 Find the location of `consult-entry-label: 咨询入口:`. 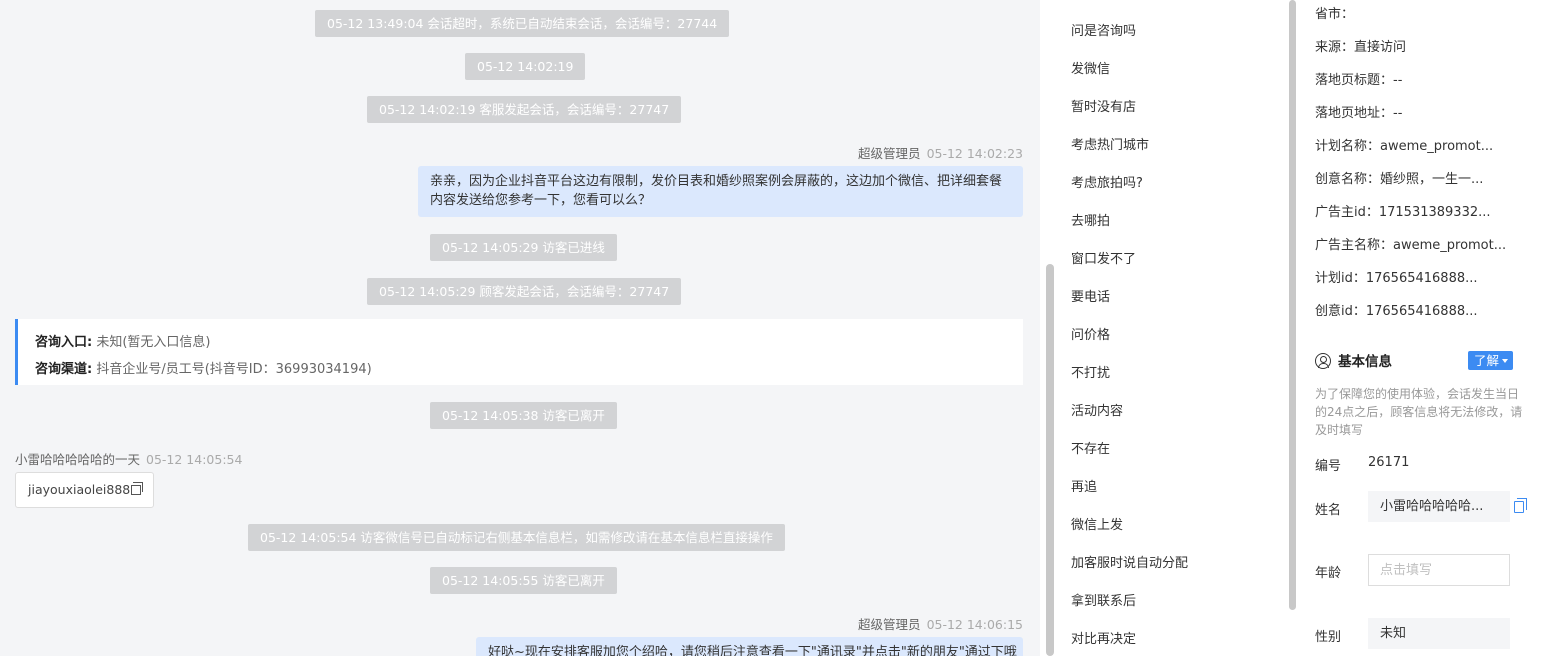

consult-entry-label: 咨询入口: is located at coordinates (64, 342).